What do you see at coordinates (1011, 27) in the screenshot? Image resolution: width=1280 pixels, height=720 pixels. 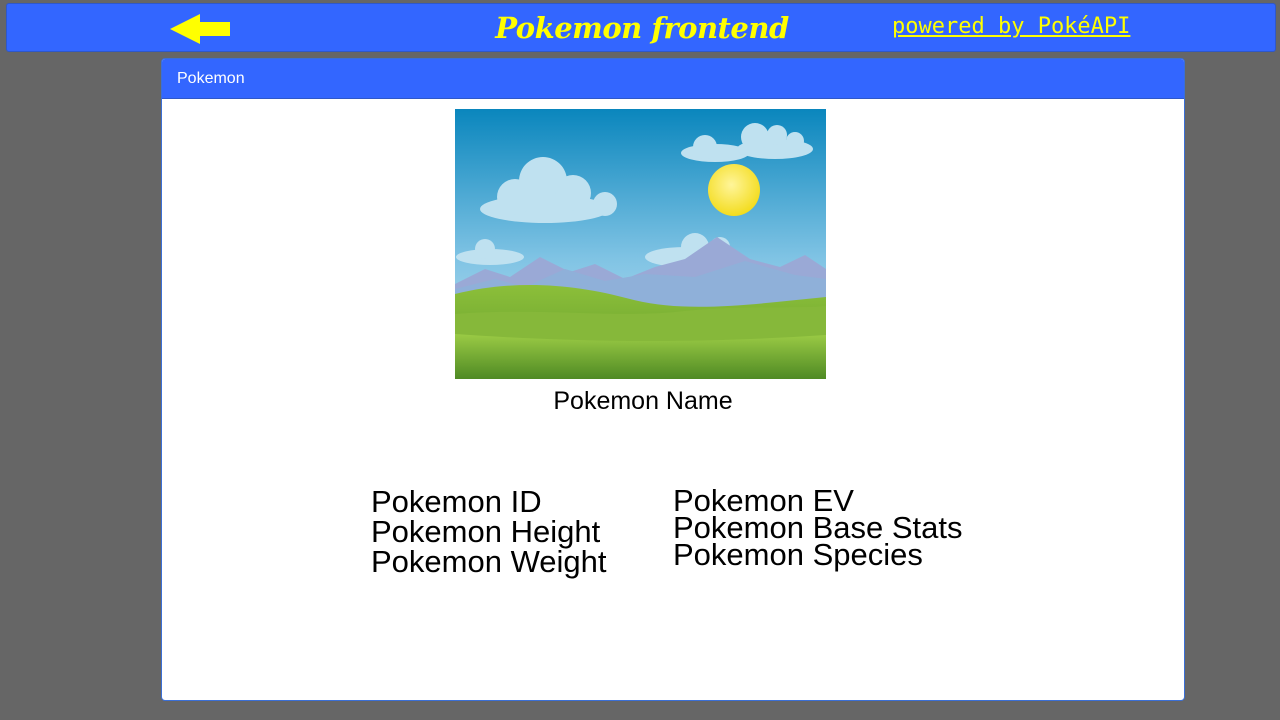 I see `powered-by-link: powered by PokéAPI` at bounding box center [1011, 27].